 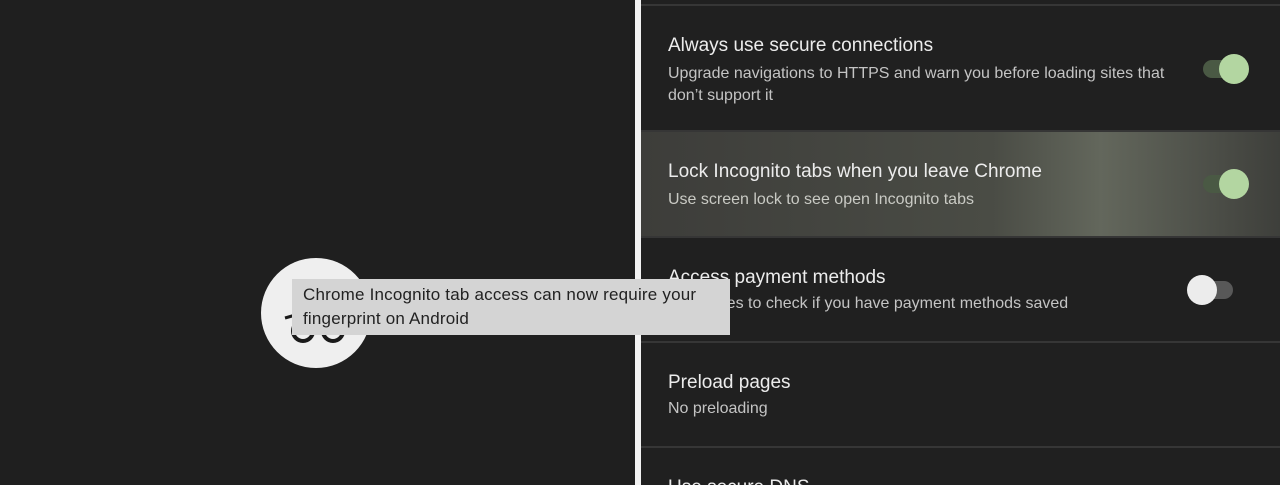 I want to click on setting-title: Preload pages, so click(x=729, y=382).